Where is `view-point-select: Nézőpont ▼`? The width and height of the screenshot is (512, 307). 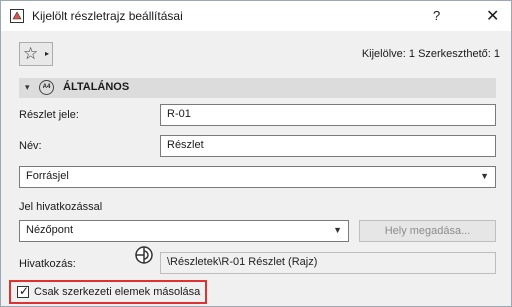 view-point-select: Nézőpont ▼ is located at coordinates (184, 231).